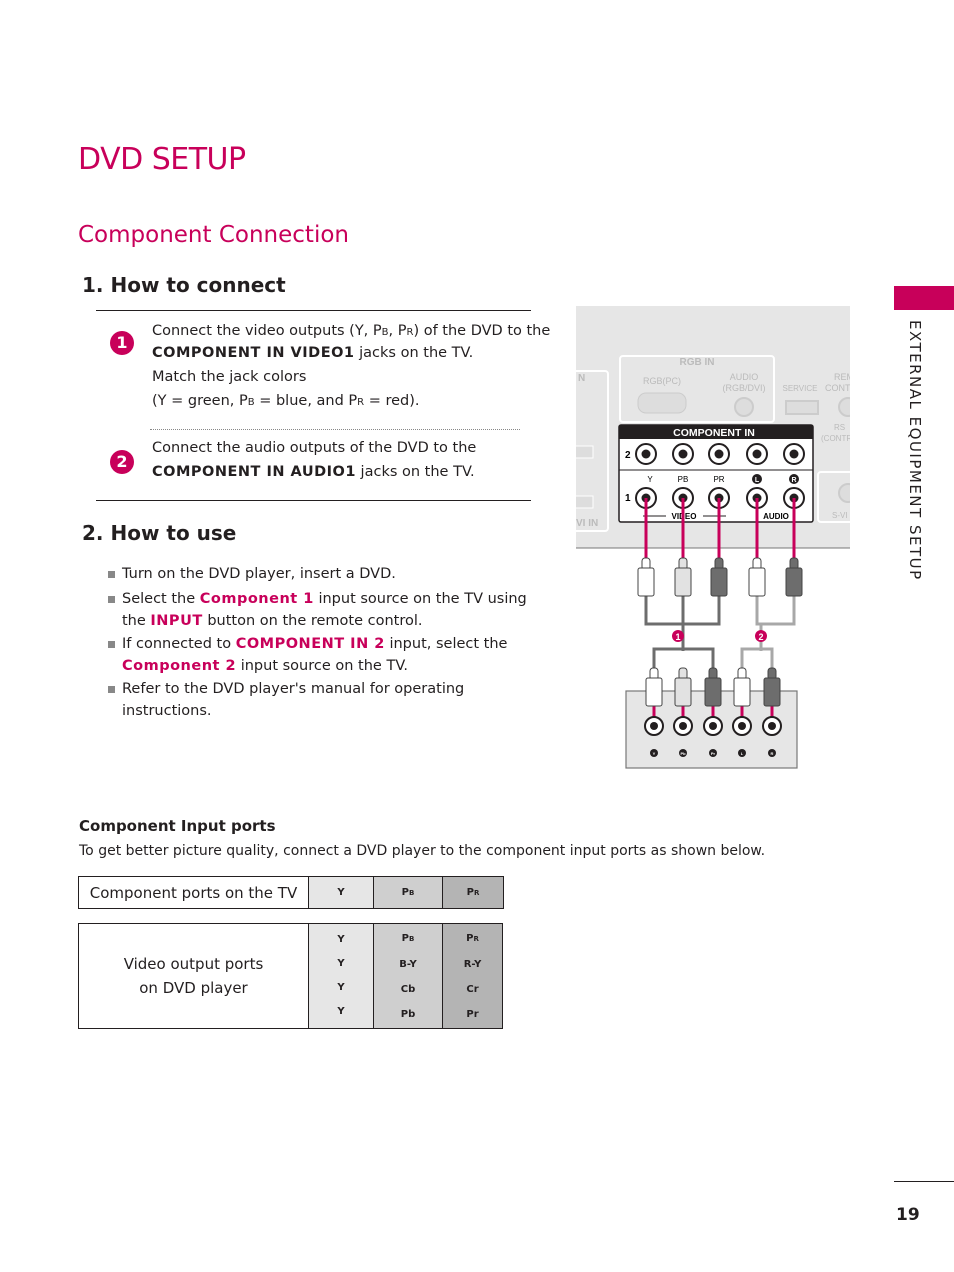  What do you see at coordinates (662, 403) in the screenshot?
I see `vga-port-icon` at bounding box center [662, 403].